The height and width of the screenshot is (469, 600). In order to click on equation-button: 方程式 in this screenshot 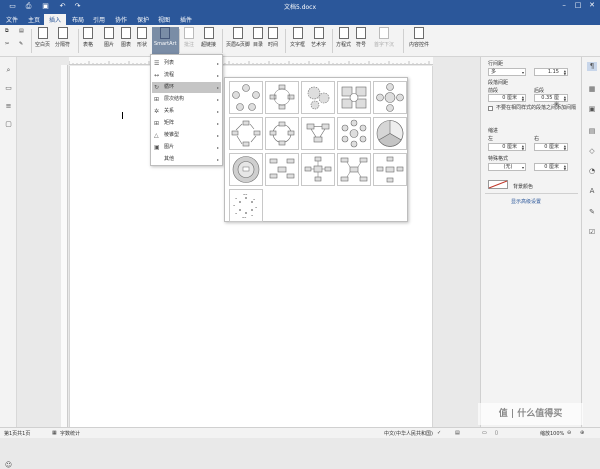, I will do `click(343, 37)`.